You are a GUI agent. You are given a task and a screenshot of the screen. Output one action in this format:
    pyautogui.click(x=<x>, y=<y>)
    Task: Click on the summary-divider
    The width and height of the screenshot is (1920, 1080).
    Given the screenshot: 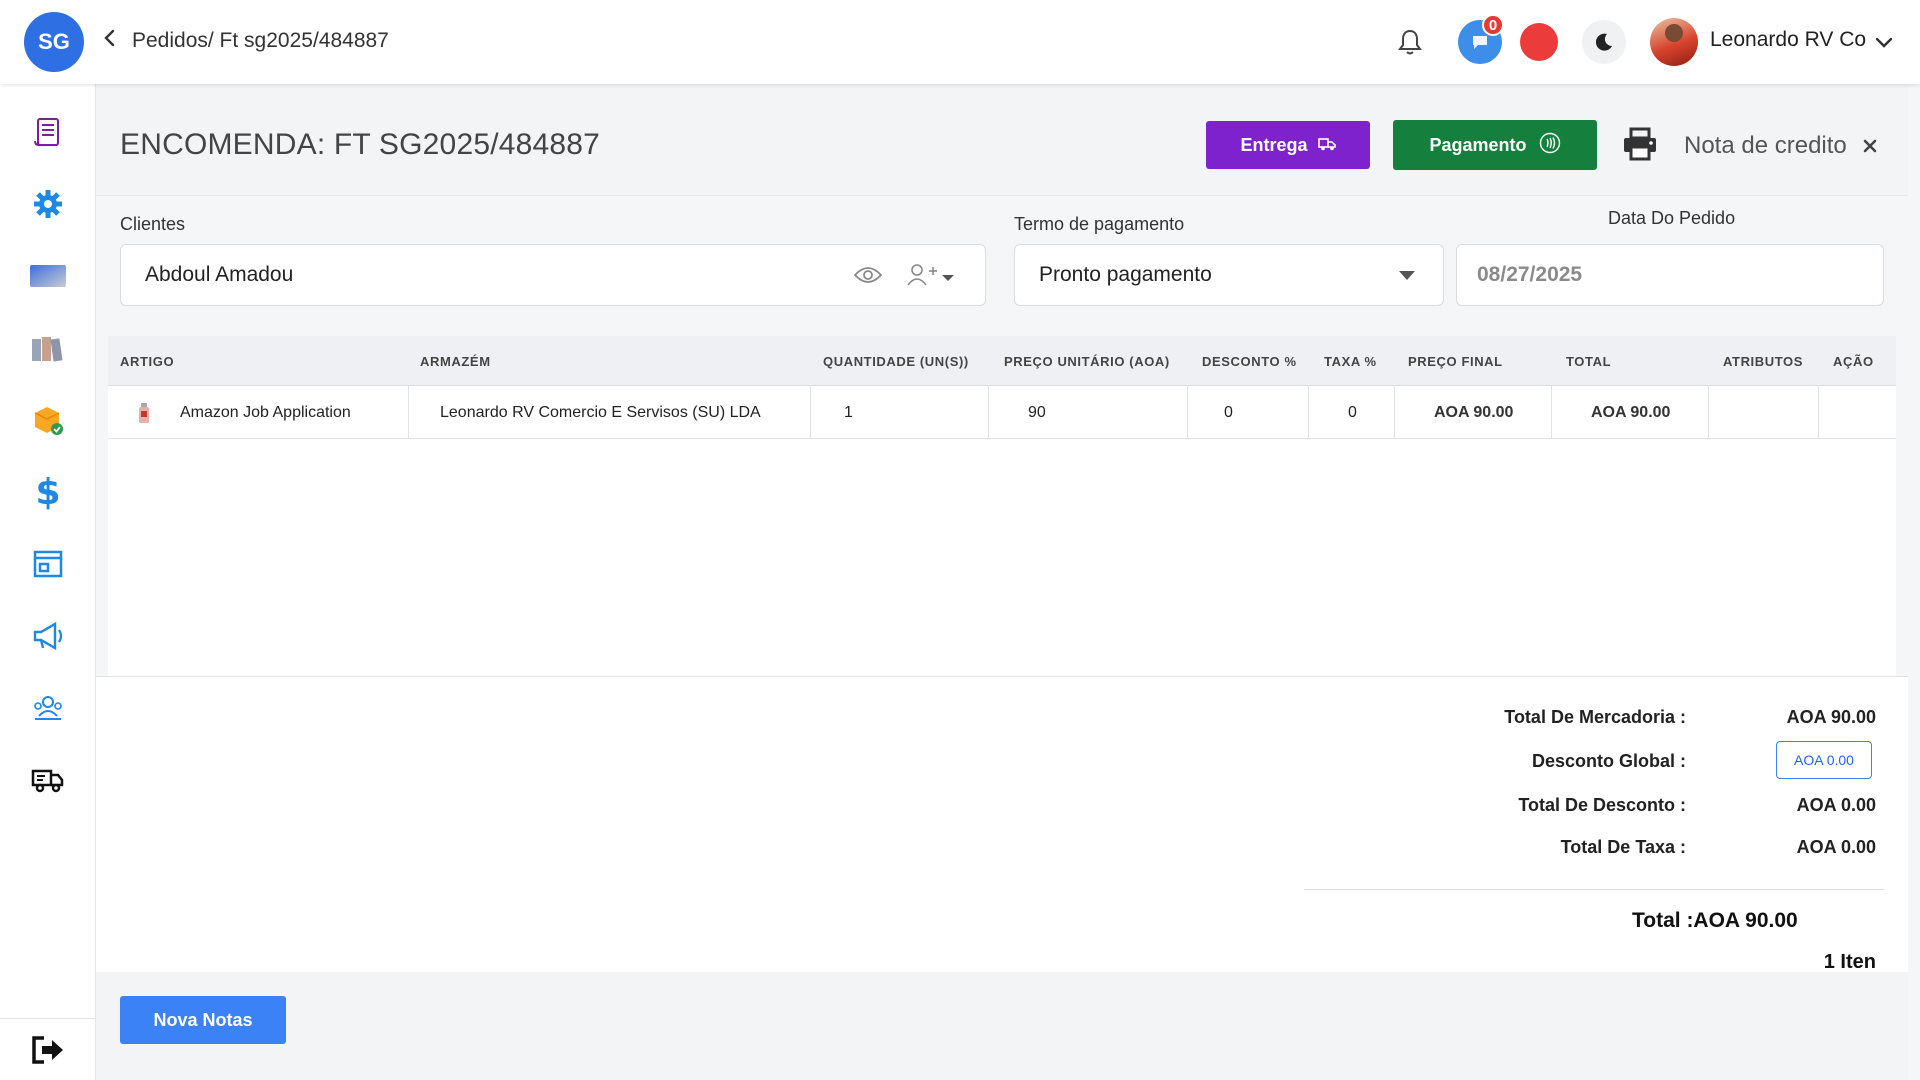 What is the action you would take?
    pyautogui.click(x=1594, y=889)
    